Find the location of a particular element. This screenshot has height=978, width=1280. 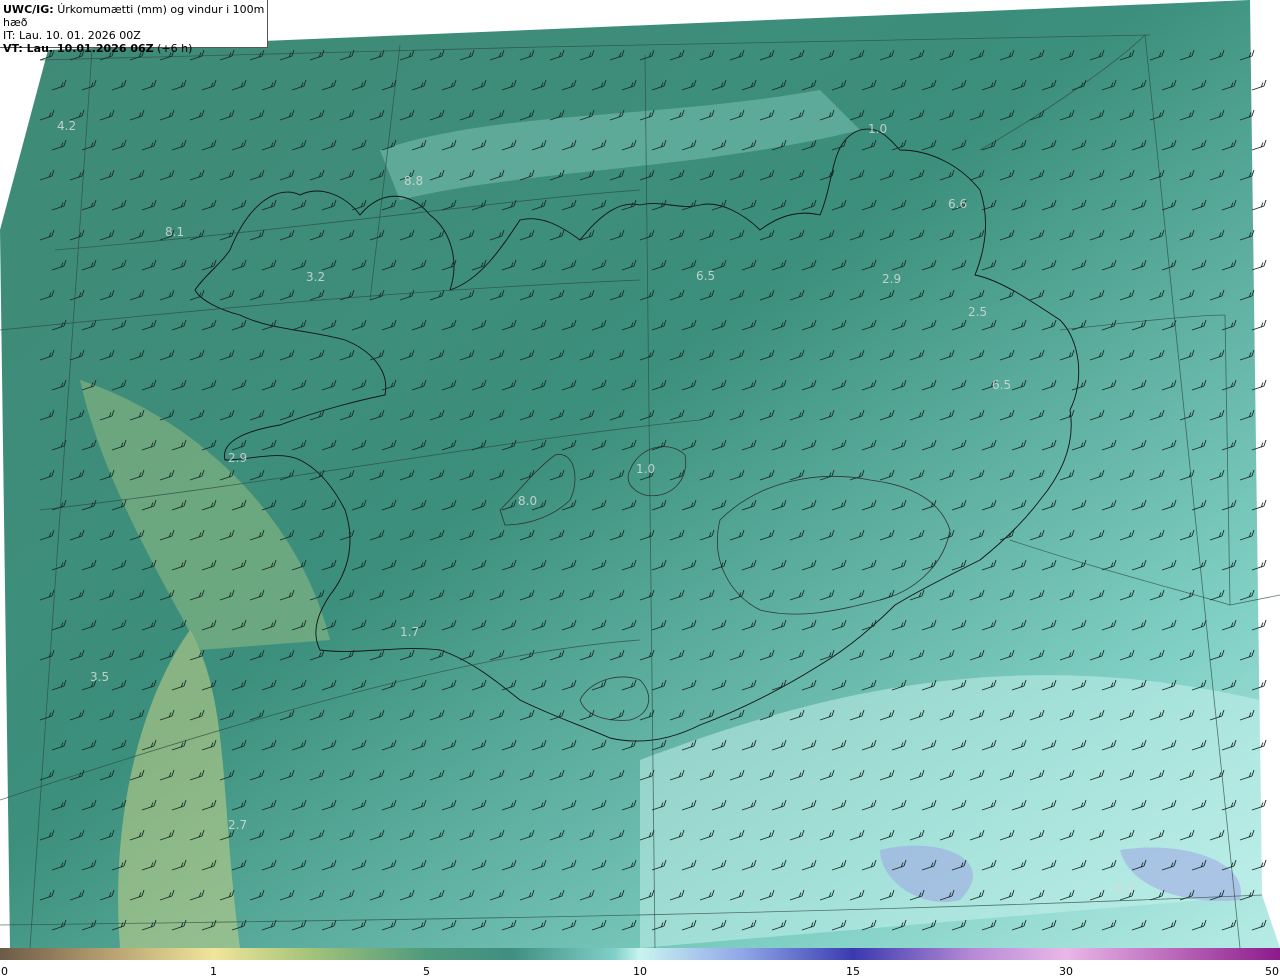

model-label: UWC/IG: is located at coordinates (28, 9).